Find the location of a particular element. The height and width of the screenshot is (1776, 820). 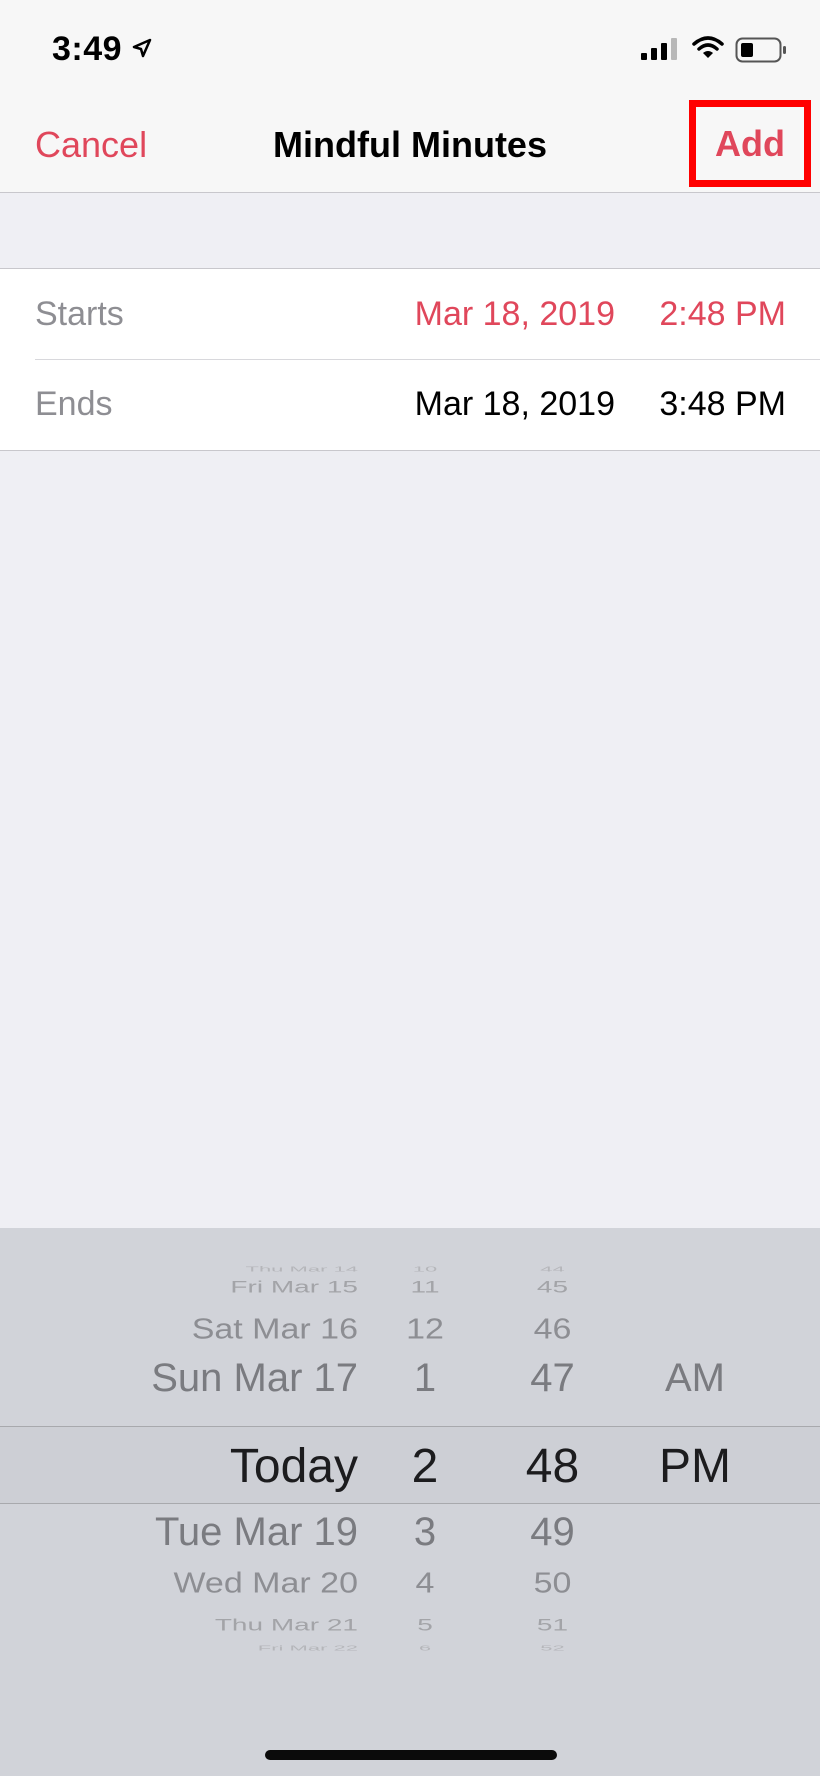

cancel-button: Cancel is located at coordinates (91, 145).